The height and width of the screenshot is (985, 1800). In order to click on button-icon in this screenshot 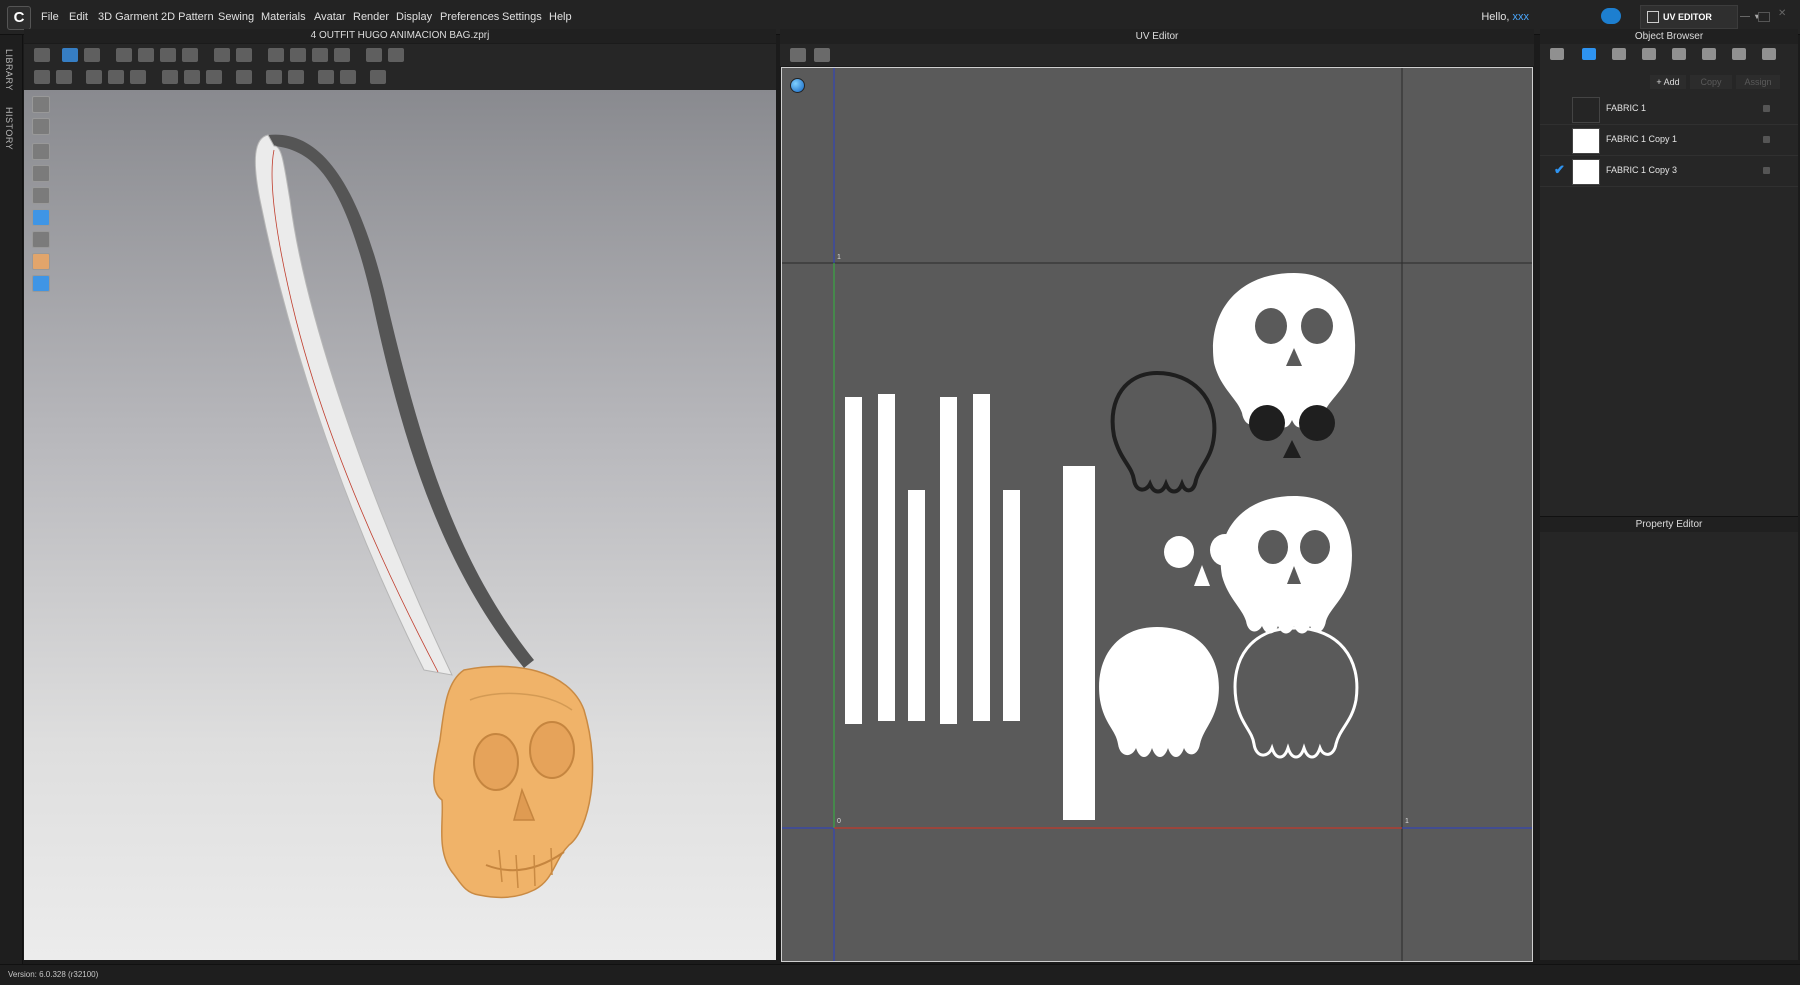, I will do `click(170, 77)`.